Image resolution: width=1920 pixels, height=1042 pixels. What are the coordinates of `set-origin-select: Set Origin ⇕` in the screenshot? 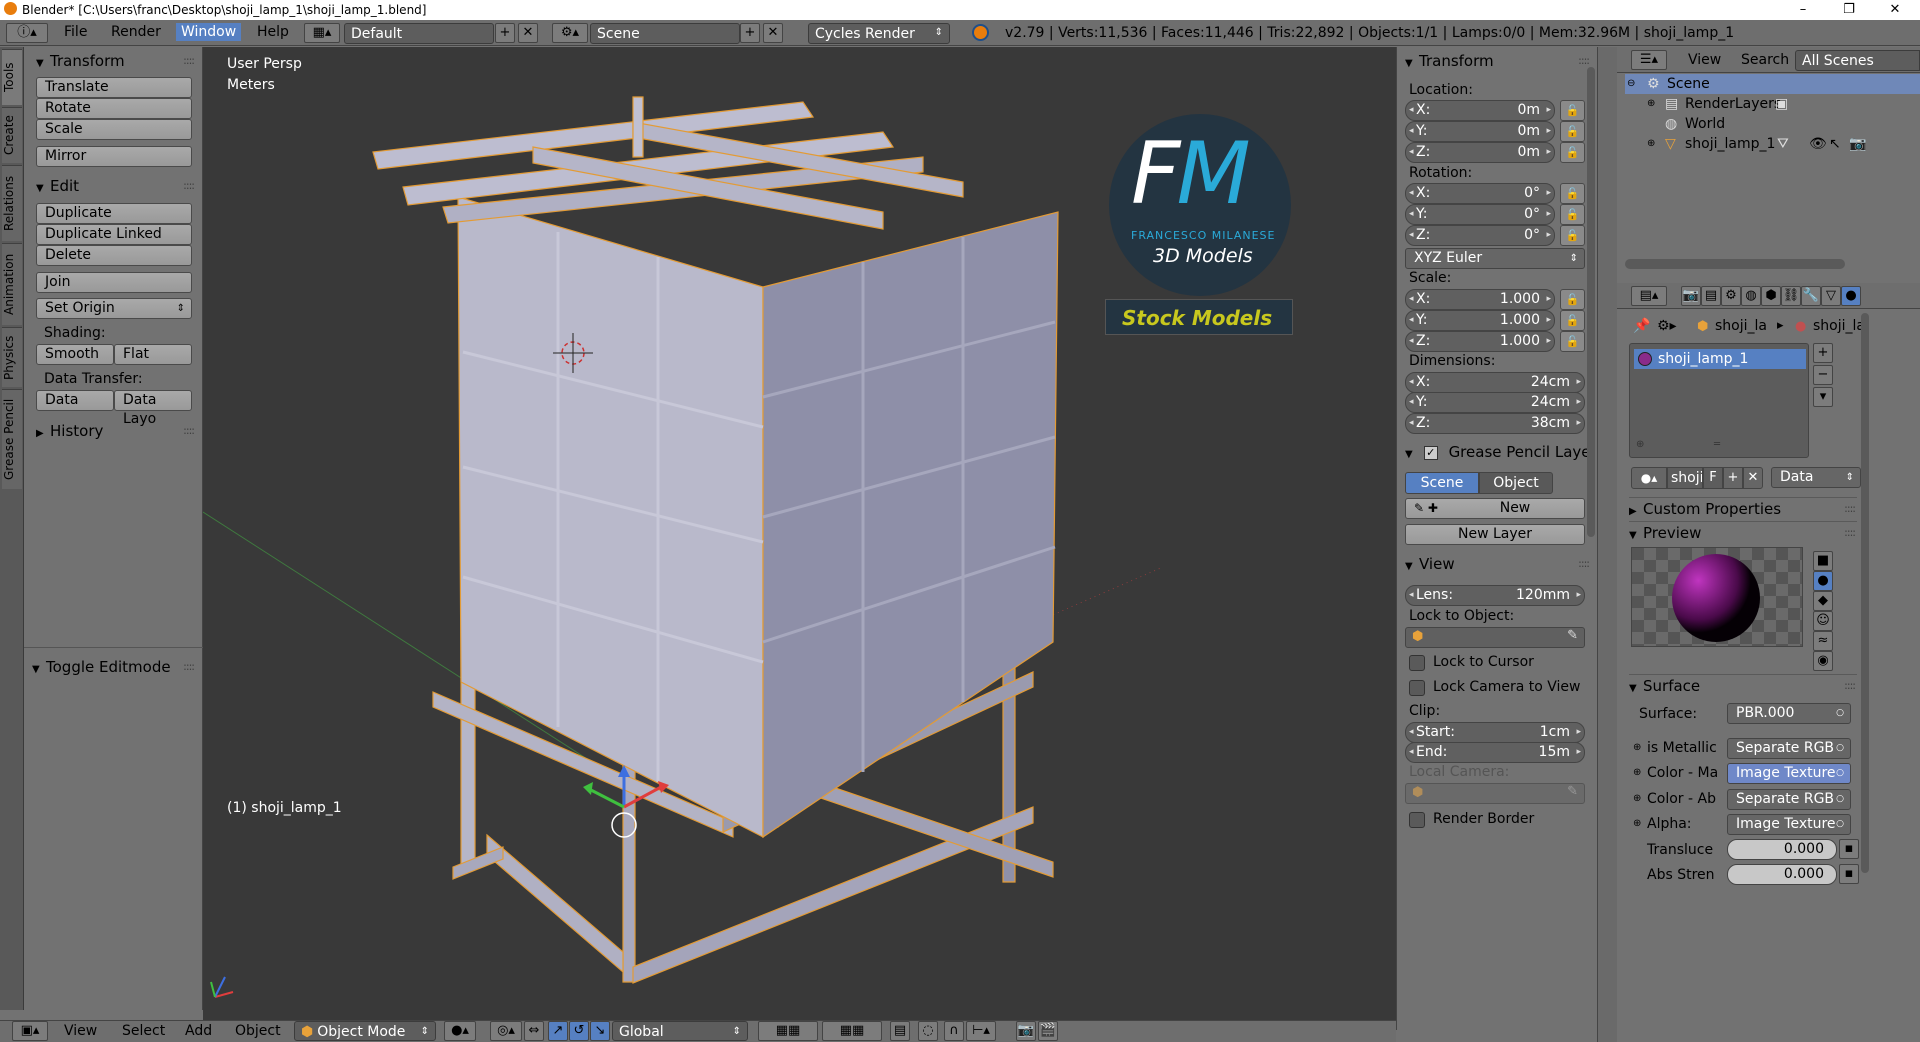 It's located at (114, 308).